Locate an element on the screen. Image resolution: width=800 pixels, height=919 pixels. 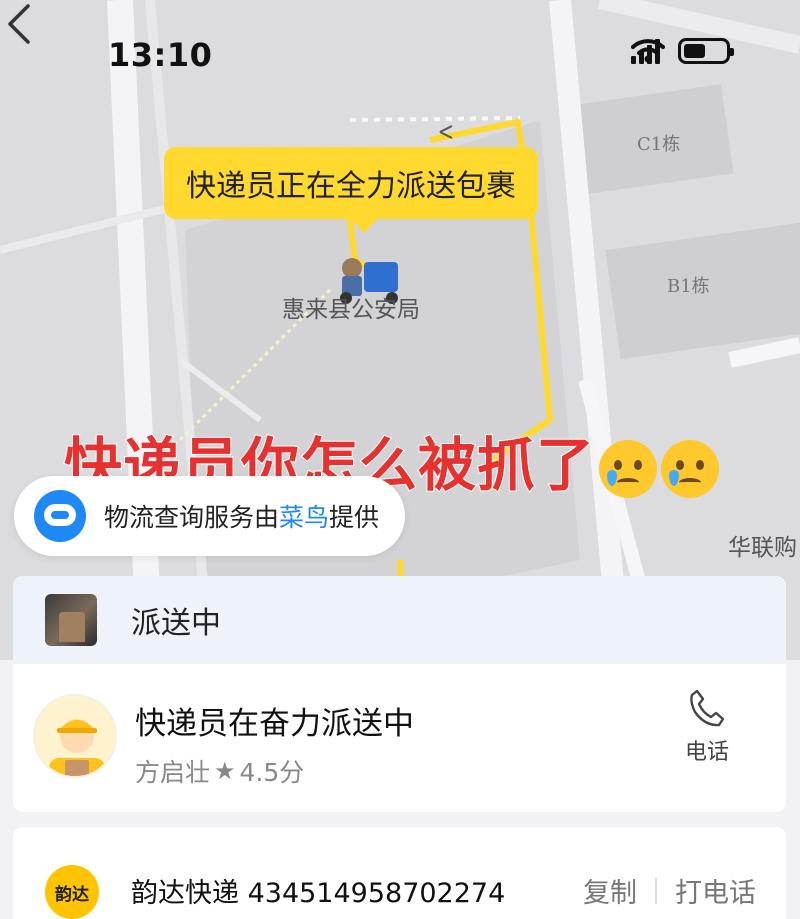
yunda-logo-icon: 韵达 is located at coordinates (72, 892).